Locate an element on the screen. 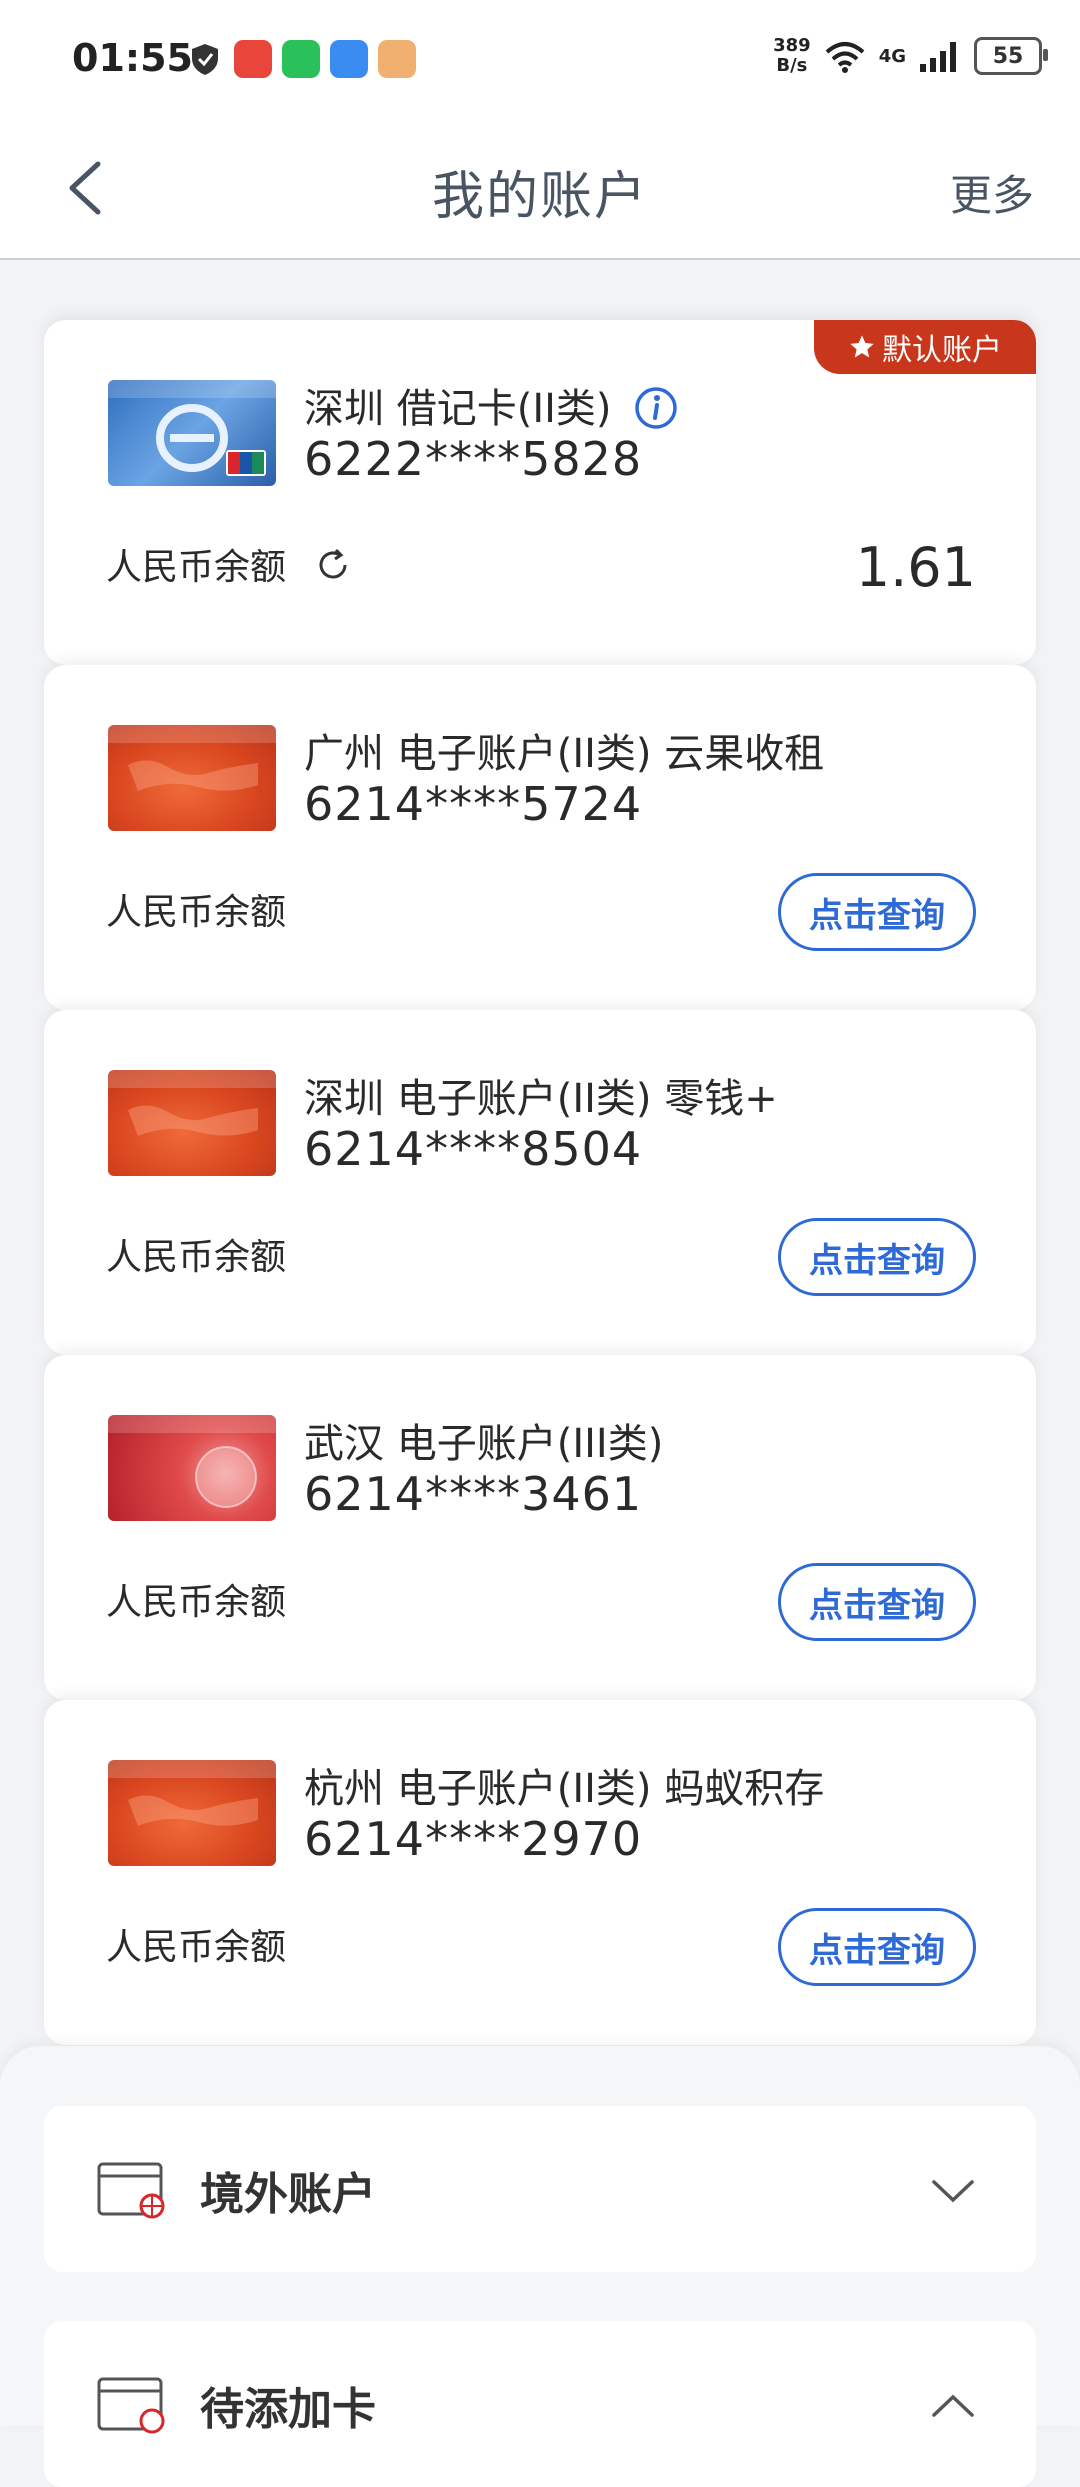 The width and height of the screenshot is (1080, 2487). status-bar: 01:55 389 B/s 4G 55 is located at coordinates (540, 60).